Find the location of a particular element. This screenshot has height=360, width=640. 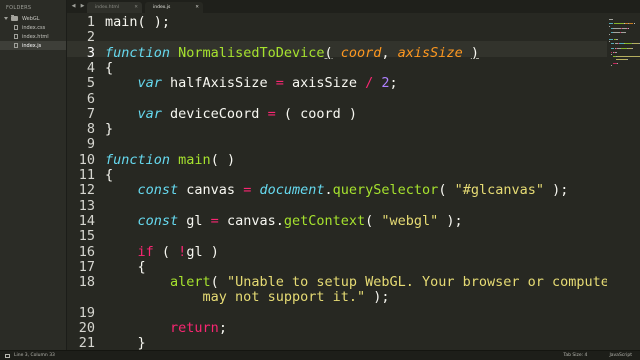

tab-nav: ◀ ▶ is located at coordinates (78, 6).